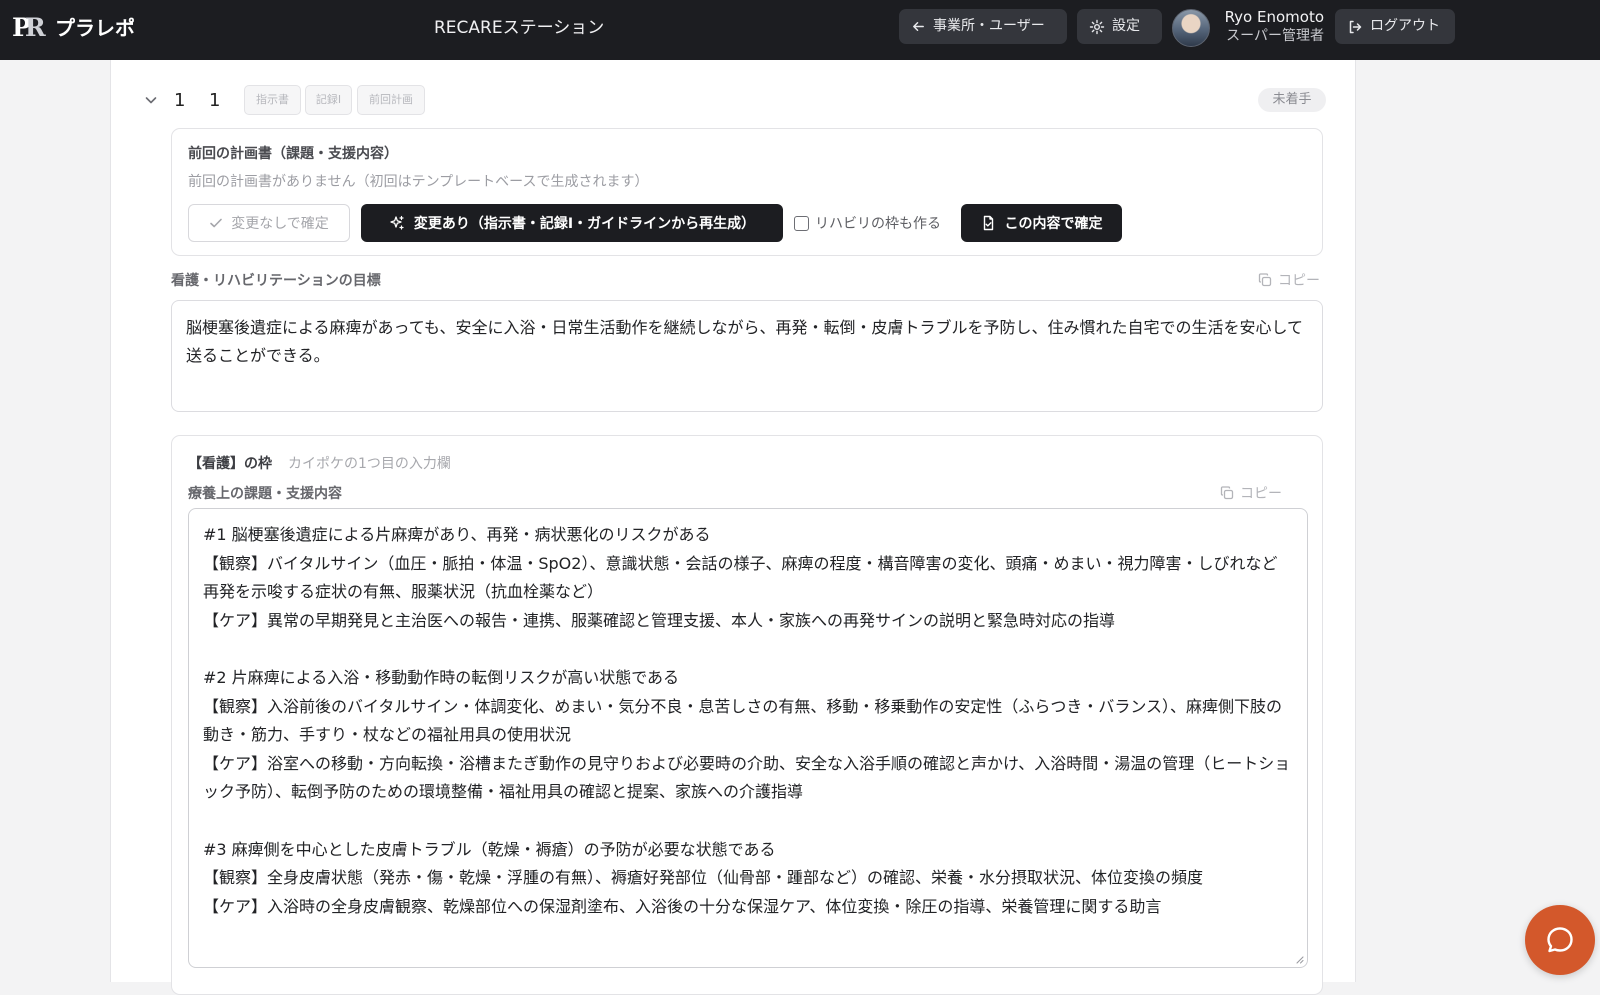 Image resolution: width=1600 pixels, height=995 pixels. I want to click on tag-record: 記録I, so click(328, 100).